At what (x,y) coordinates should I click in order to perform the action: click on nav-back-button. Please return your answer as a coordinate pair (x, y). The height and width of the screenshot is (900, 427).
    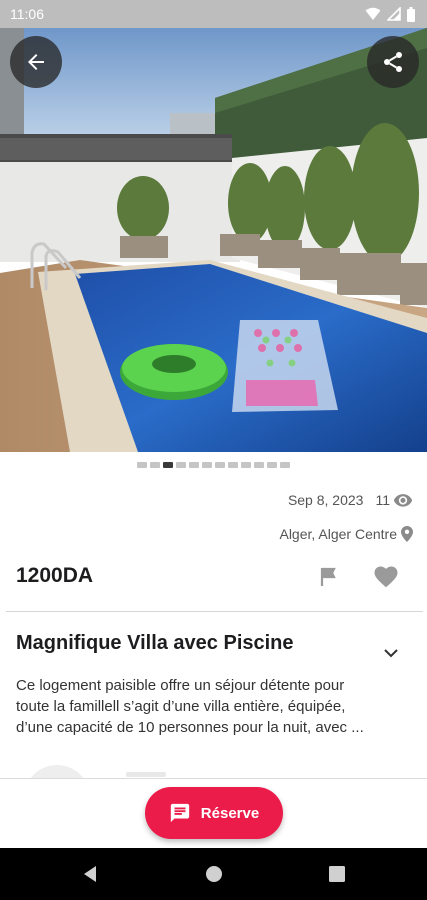
    Looking at the image, I should click on (90, 874).